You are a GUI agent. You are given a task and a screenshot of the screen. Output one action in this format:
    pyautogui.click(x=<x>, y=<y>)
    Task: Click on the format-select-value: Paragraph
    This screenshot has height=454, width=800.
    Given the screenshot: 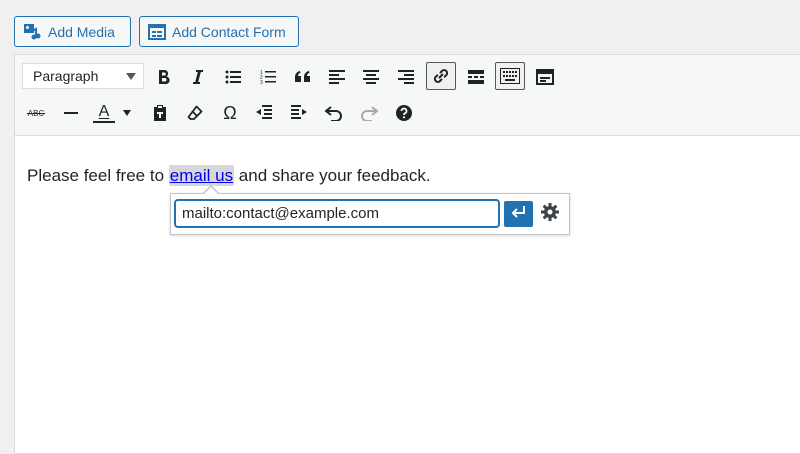 What is the action you would take?
    pyautogui.click(x=66, y=76)
    